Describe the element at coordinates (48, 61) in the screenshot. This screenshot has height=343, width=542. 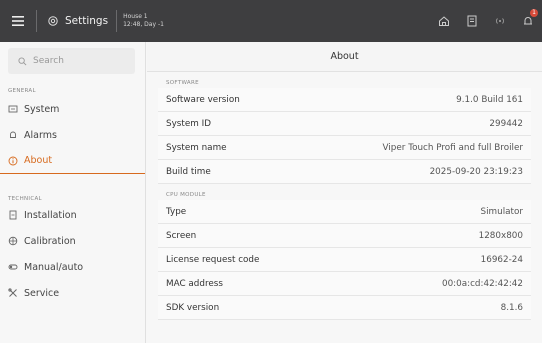
I see `search-placeholder: Search` at that location.